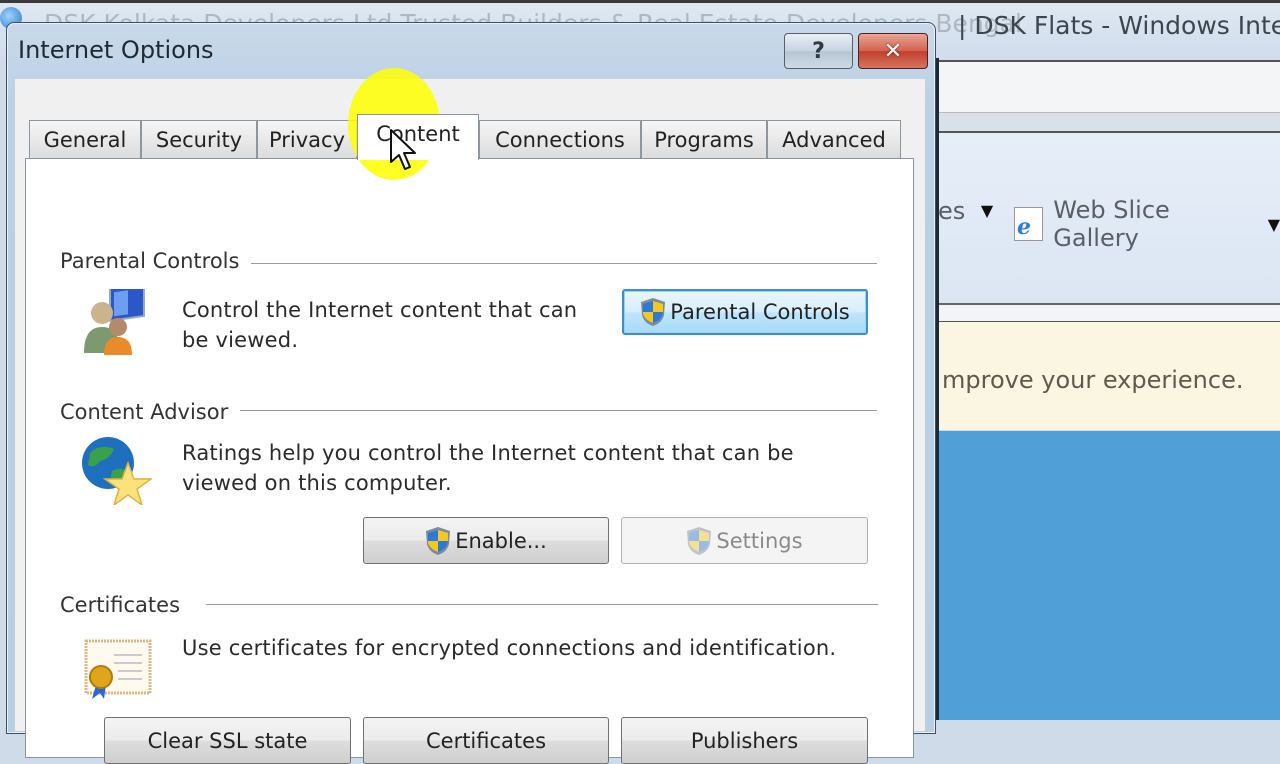  I want to click on browser-title: | DSK Flats - Windows Intern, so click(1119, 25).